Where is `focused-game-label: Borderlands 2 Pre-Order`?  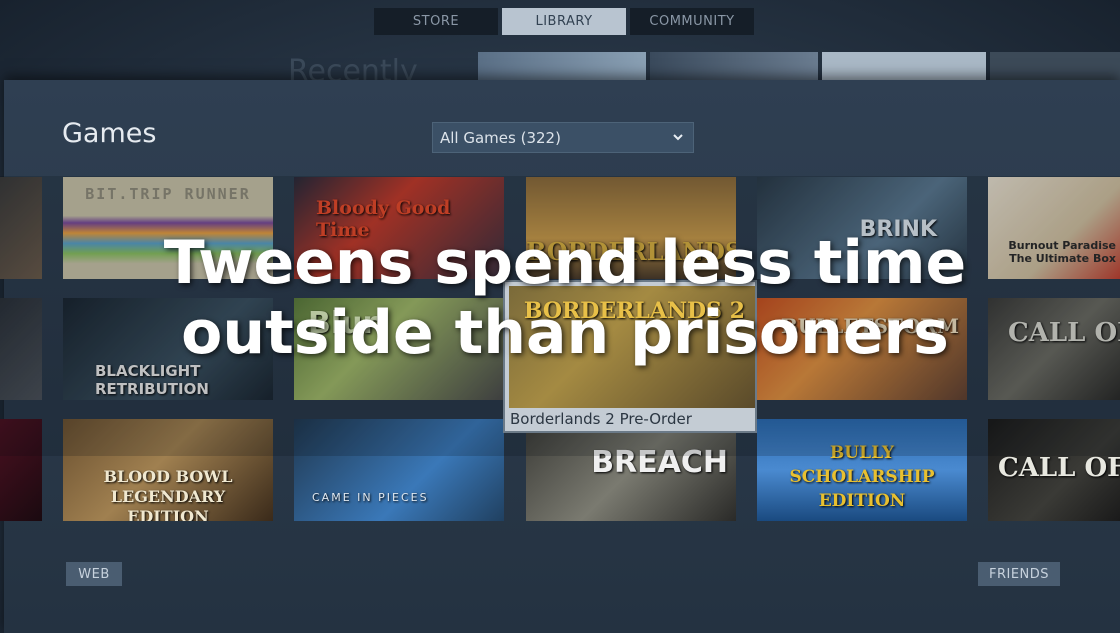 focused-game-label: Borderlands 2 Pre-Order is located at coordinates (601, 419).